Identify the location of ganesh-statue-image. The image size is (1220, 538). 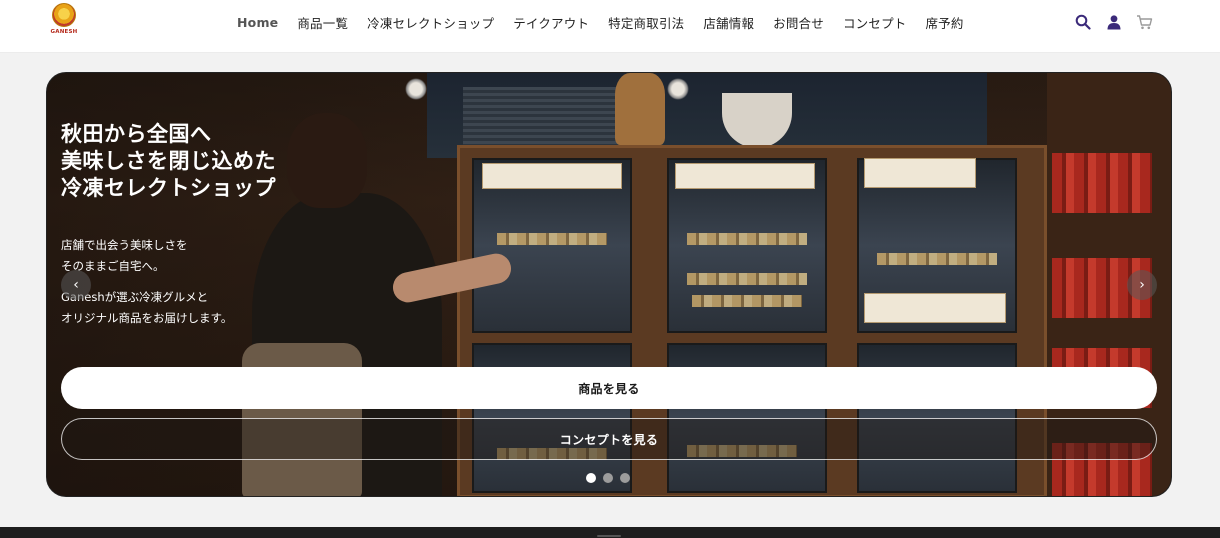
(640, 109).